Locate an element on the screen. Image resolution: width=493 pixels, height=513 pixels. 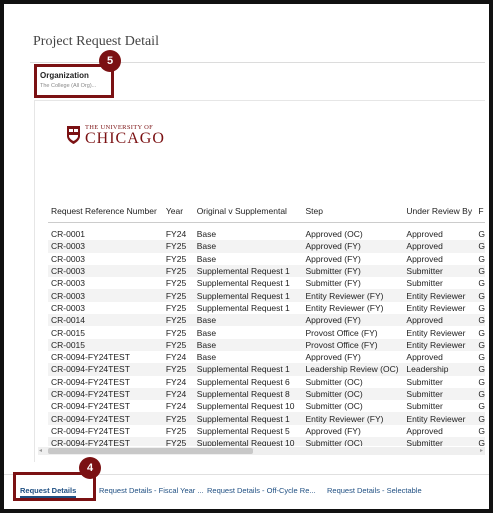
scroll-left-icon: ◂ is located at coordinates (40, 450).